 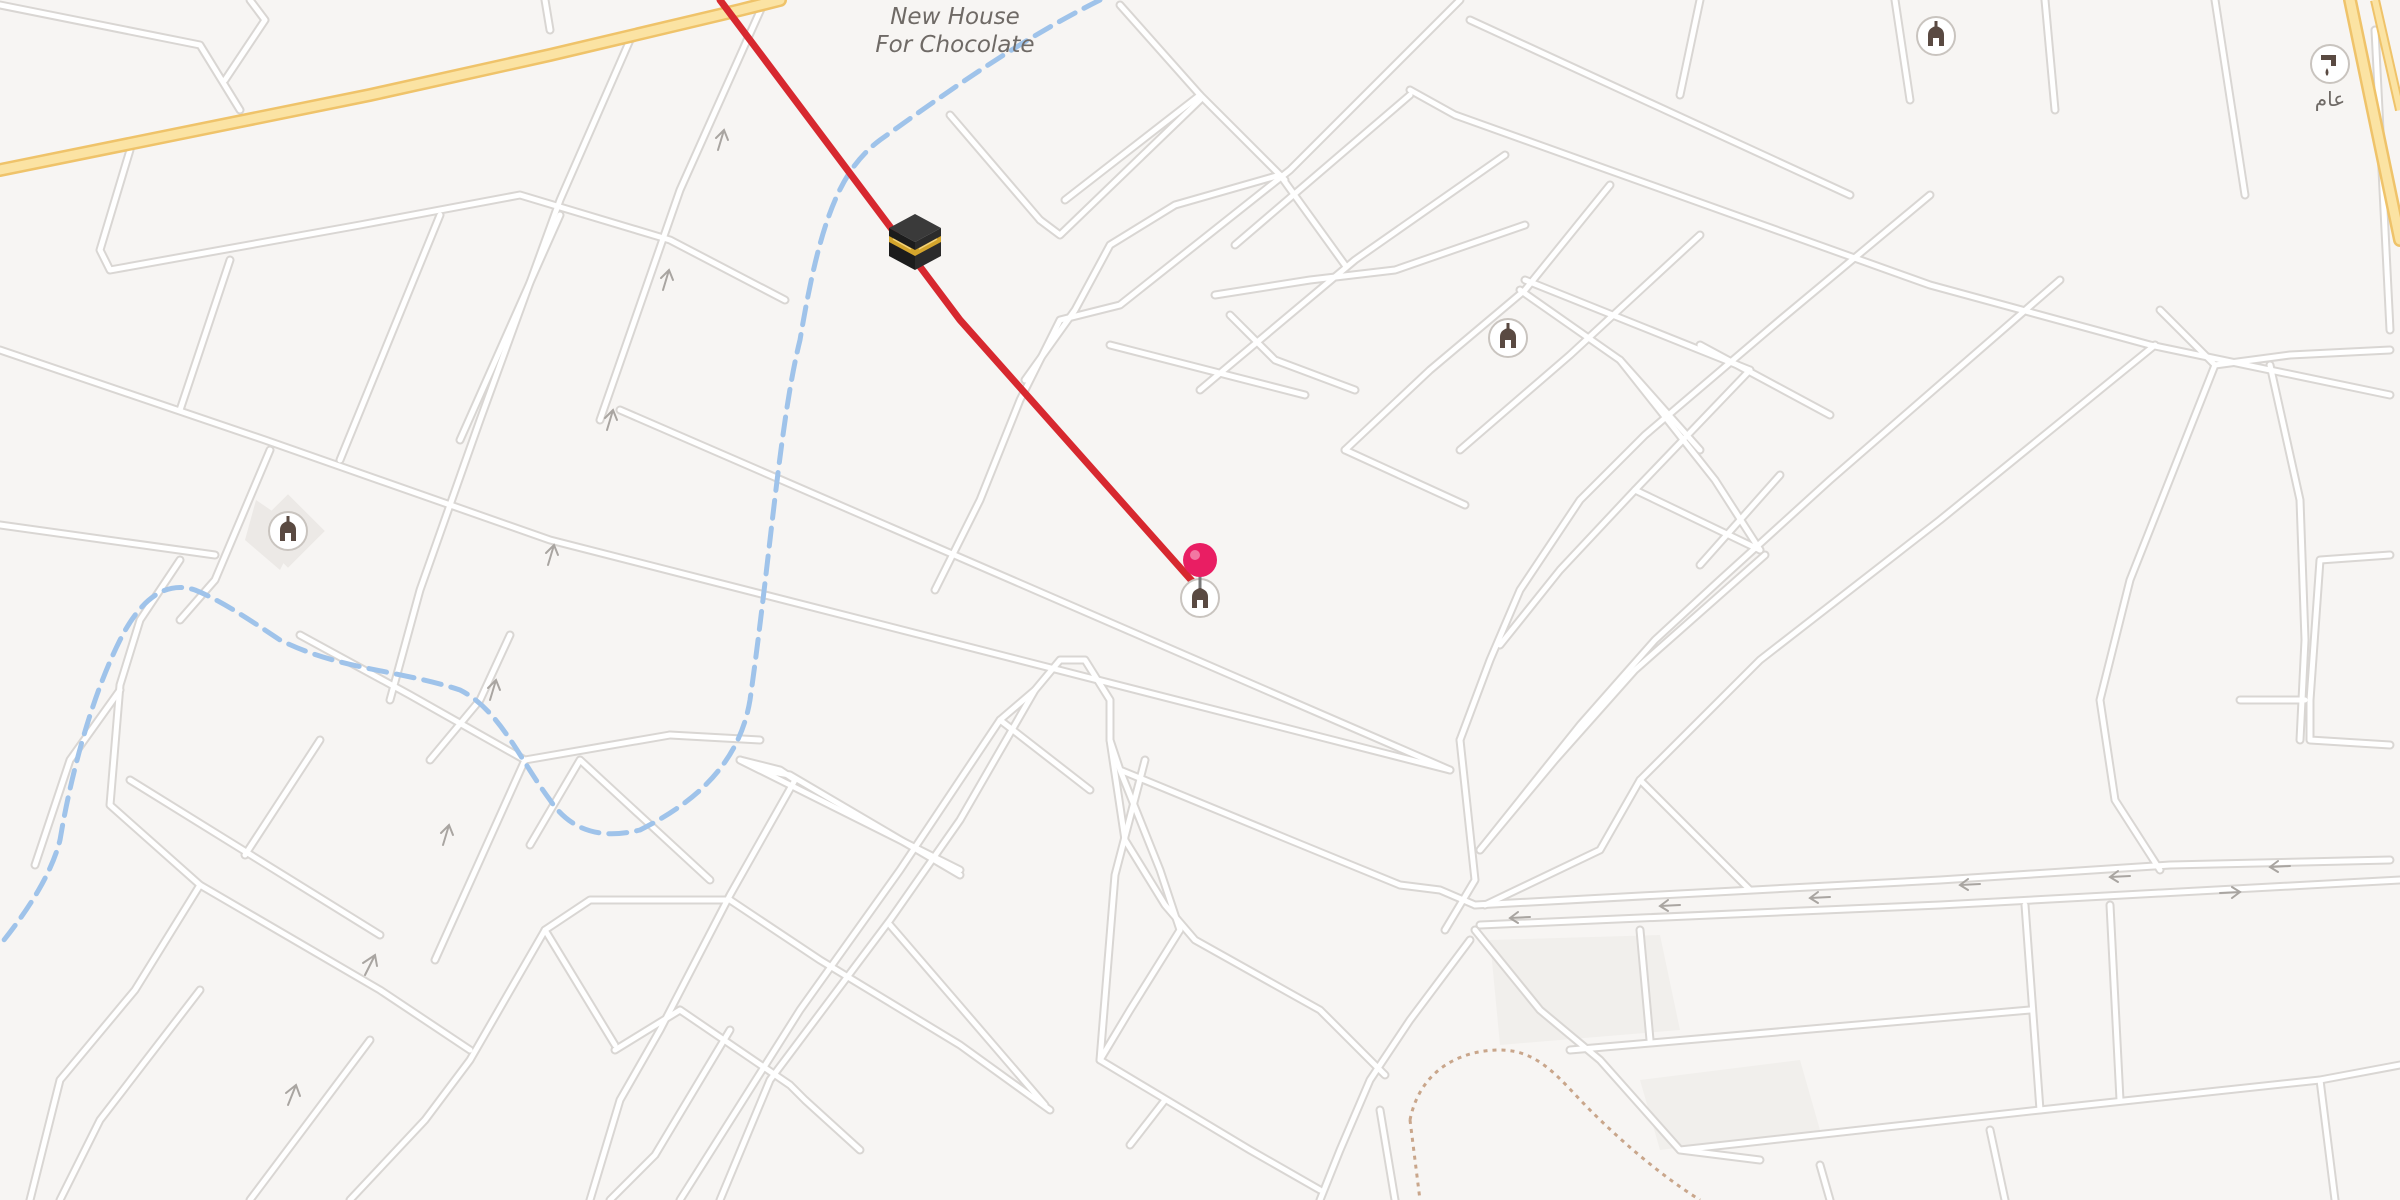 What do you see at coordinates (2330, 64) in the screenshot?
I see `poi-badge` at bounding box center [2330, 64].